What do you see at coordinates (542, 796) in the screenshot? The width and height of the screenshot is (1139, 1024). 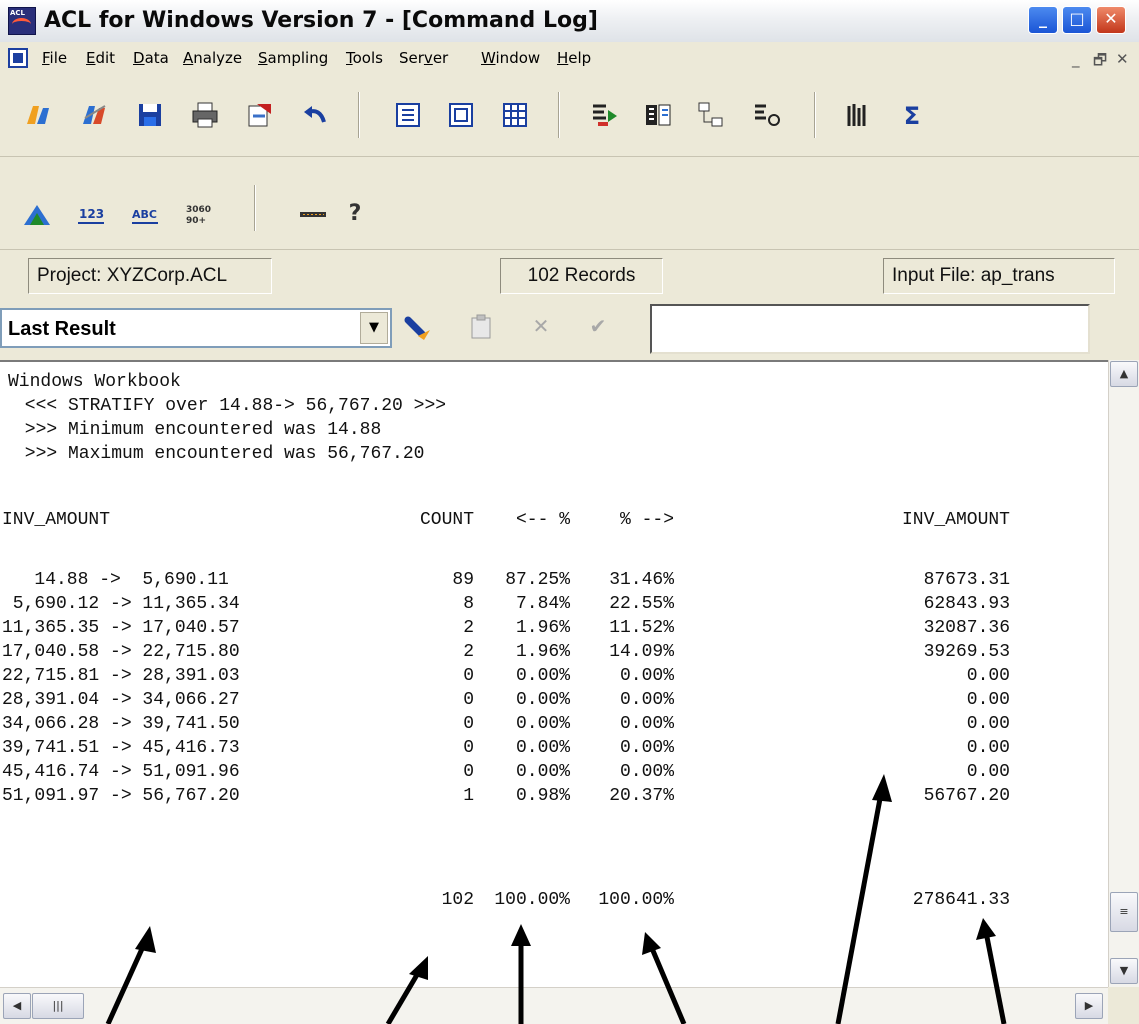 I see `row-pct-count: 0.98%` at bounding box center [542, 796].